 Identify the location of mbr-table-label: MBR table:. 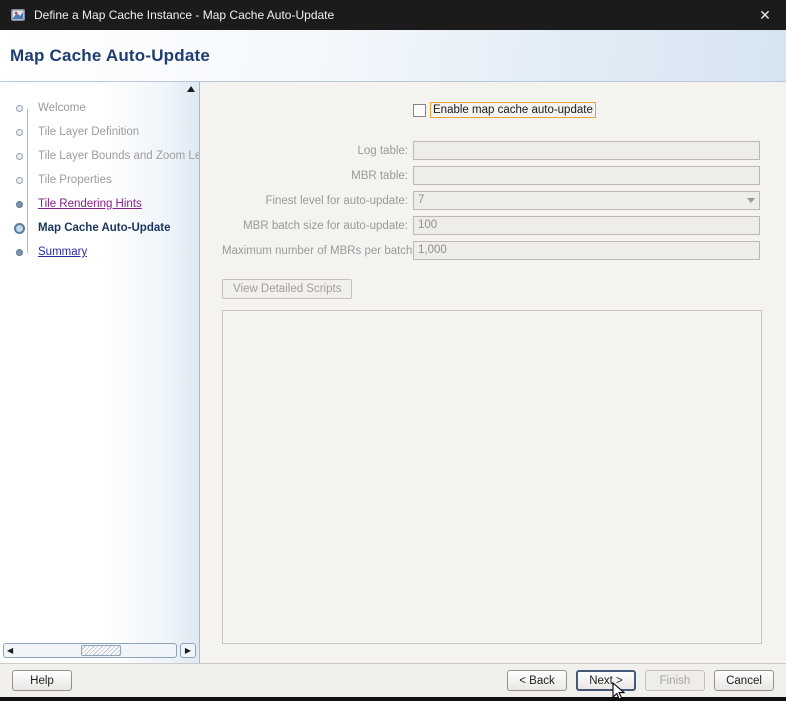
(379, 175).